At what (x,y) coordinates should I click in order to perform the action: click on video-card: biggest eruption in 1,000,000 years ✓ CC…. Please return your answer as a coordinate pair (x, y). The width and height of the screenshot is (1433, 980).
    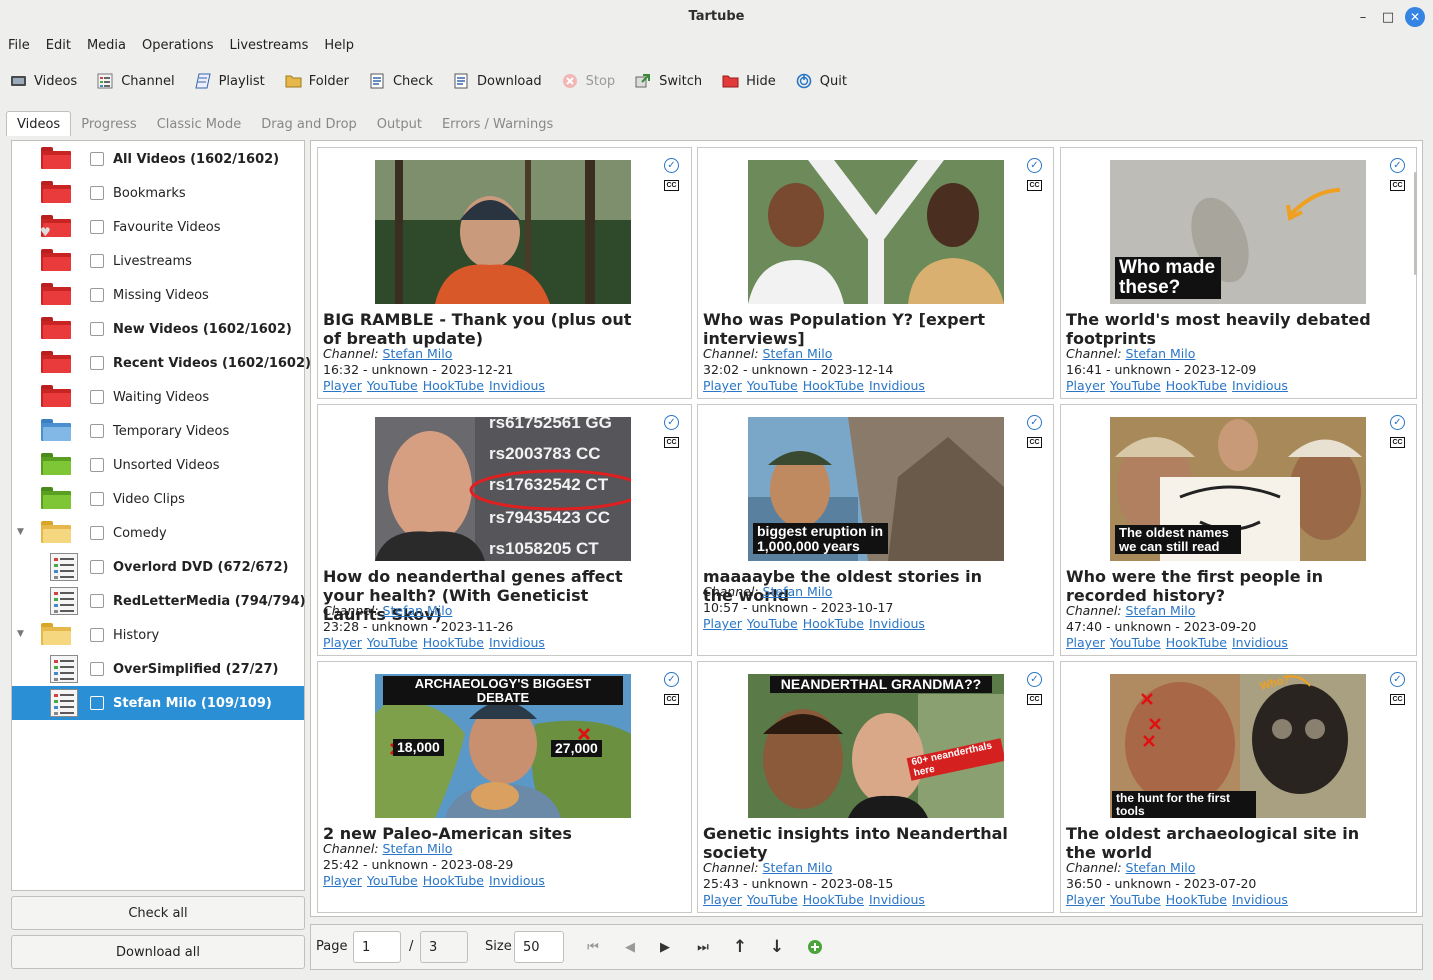
    Looking at the image, I should click on (875, 530).